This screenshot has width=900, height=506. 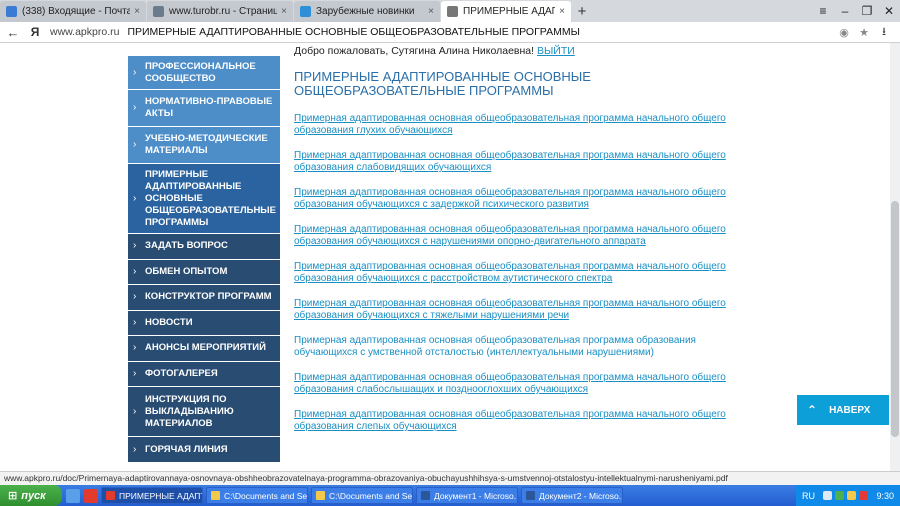 I want to click on sidebar-item-label: НОВОСТИ, so click(x=169, y=322).